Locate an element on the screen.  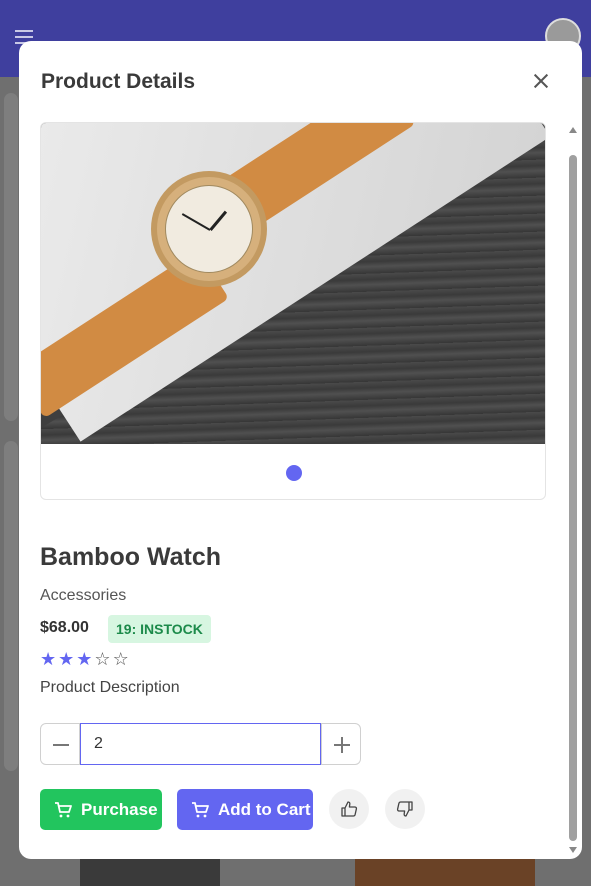
close-icon is located at coordinates (541, 81).